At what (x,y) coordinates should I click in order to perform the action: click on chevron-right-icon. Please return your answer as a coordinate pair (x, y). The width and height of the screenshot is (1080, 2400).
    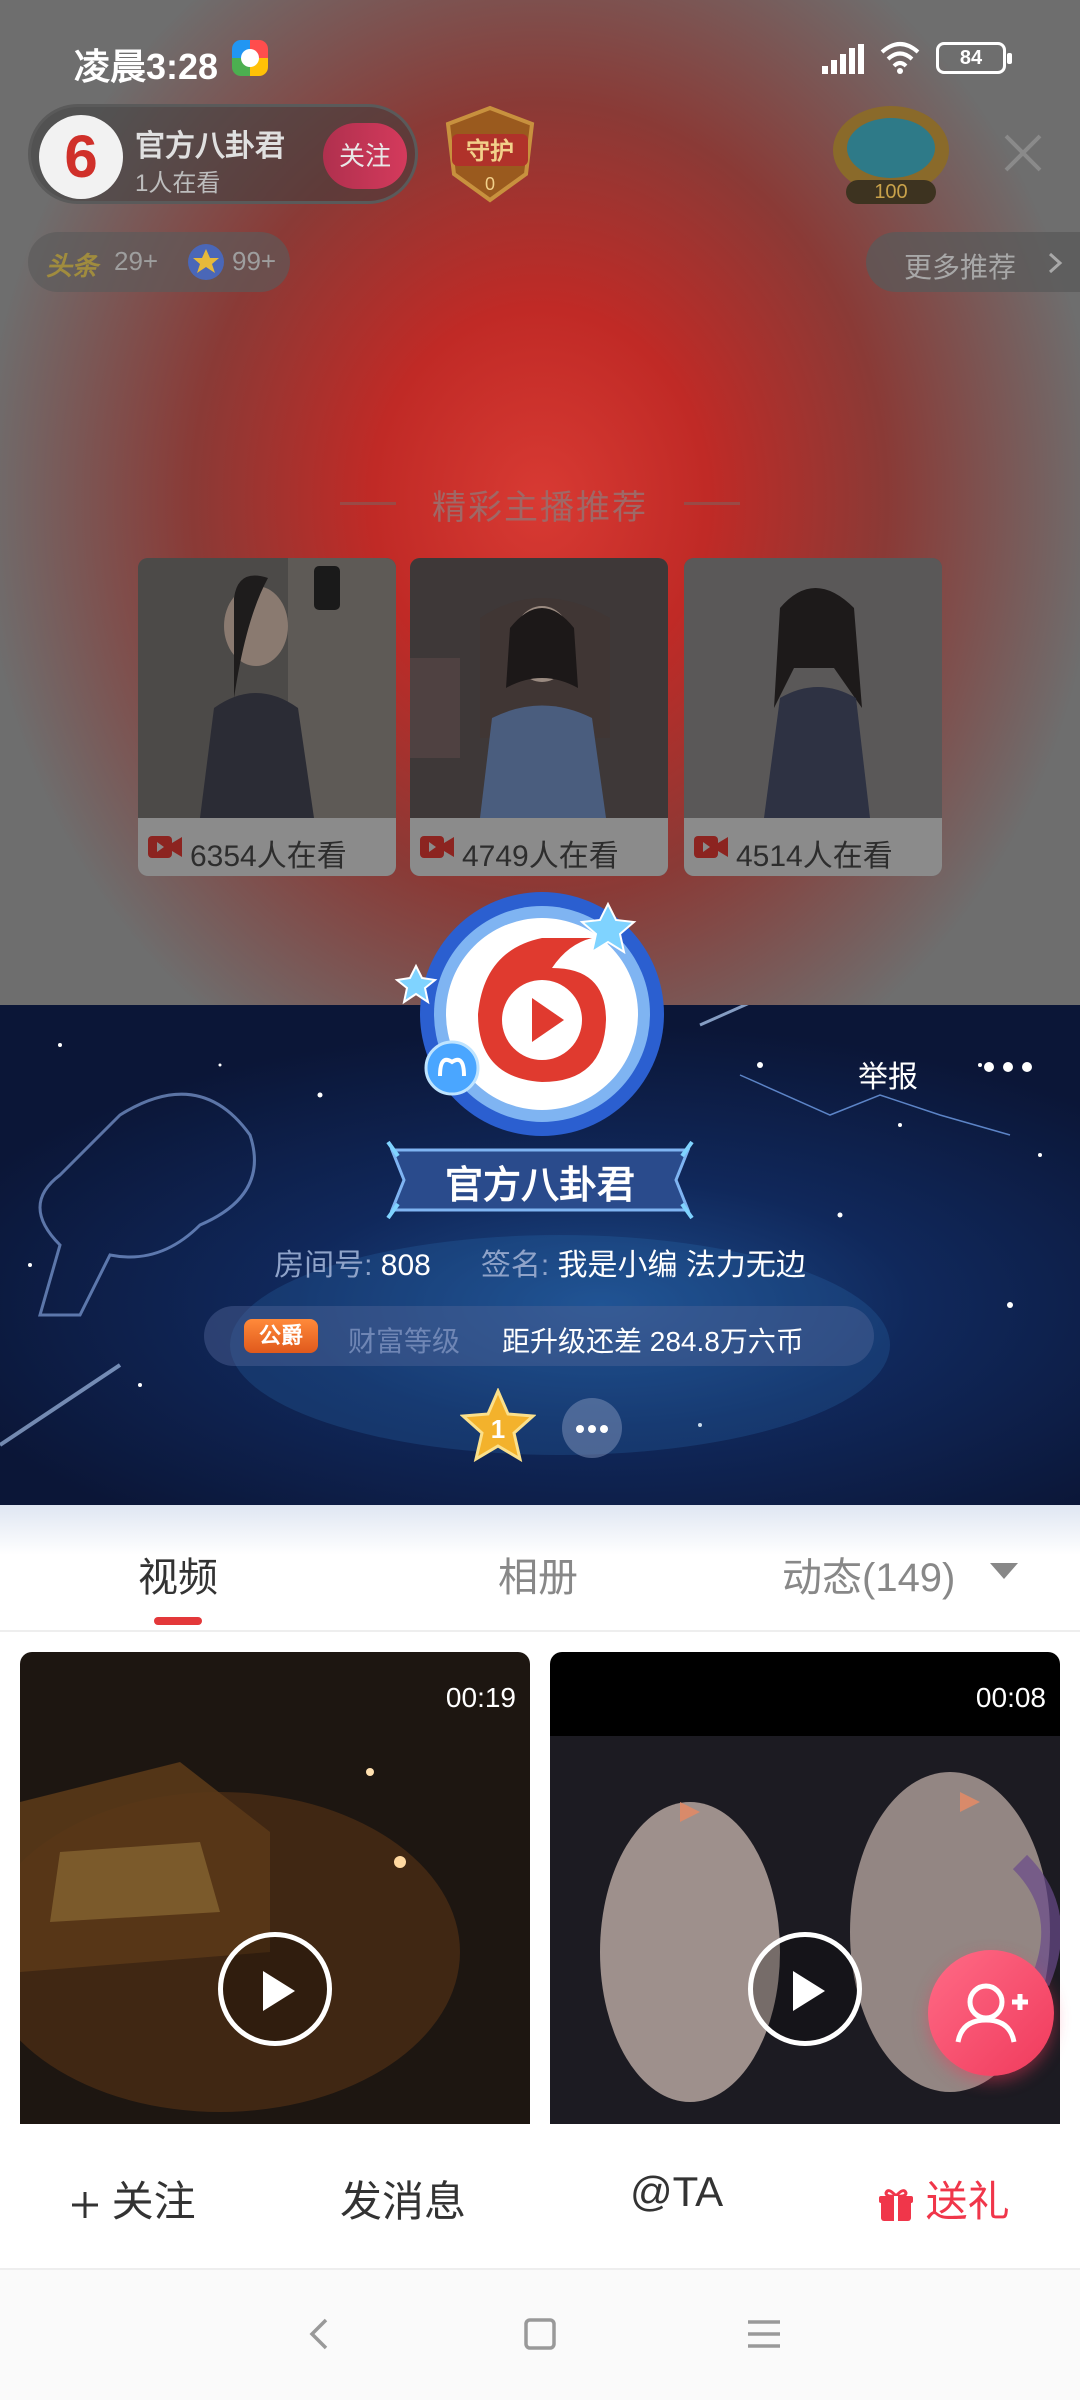
    Looking at the image, I should click on (1055, 263).